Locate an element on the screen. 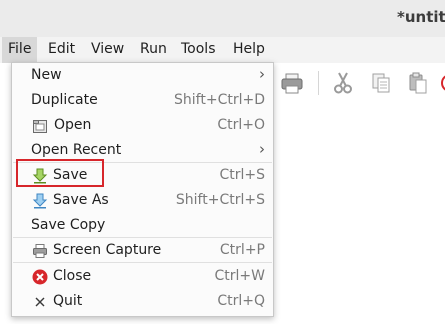 The width and height of the screenshot is (445, 324). window-title: *untitl is located at coordinates (421, 17).